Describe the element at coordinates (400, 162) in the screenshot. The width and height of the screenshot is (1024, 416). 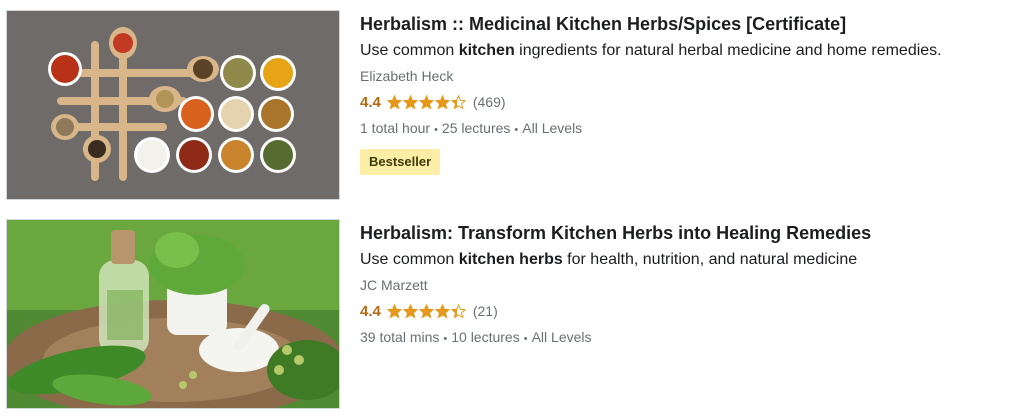
I see `bestseller-badge: Bestseller` at that location.